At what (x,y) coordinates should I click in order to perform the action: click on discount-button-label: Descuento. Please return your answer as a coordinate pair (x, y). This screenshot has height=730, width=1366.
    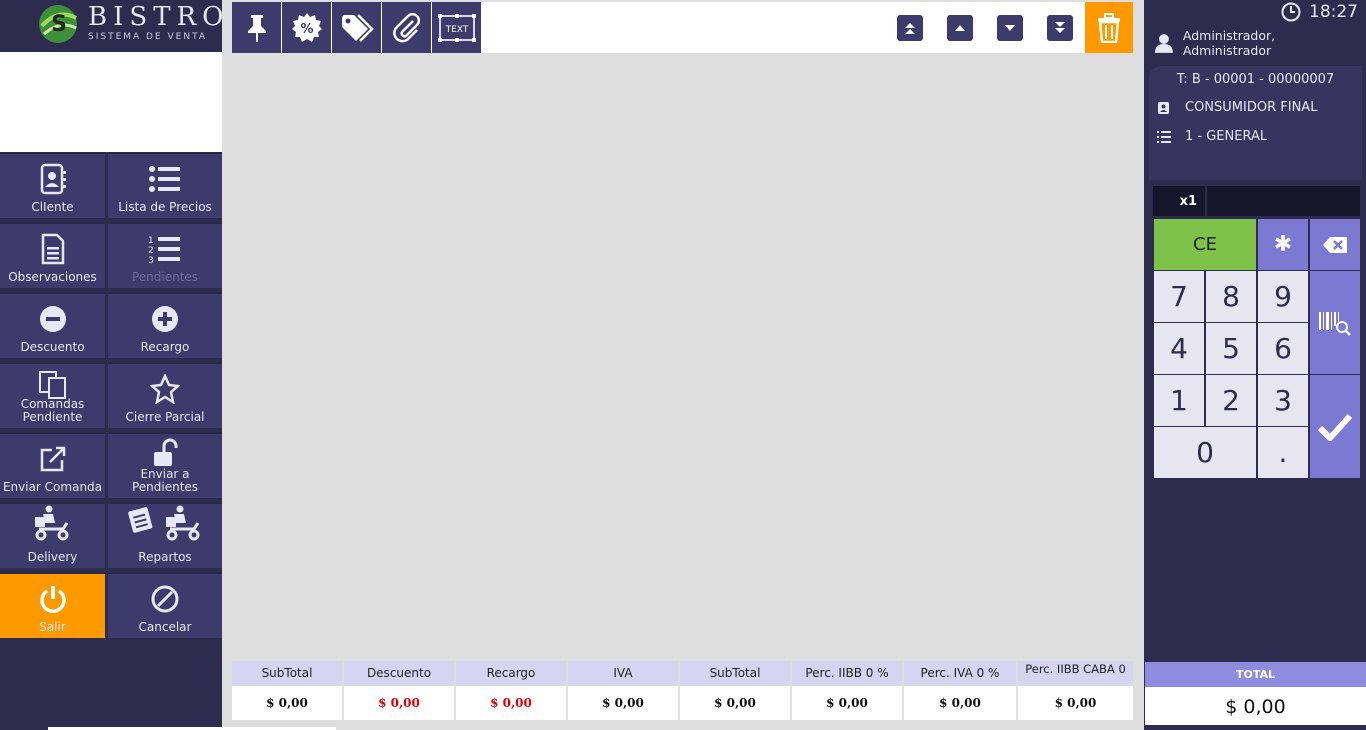
    Looking at the image, I should click on (52, 347).